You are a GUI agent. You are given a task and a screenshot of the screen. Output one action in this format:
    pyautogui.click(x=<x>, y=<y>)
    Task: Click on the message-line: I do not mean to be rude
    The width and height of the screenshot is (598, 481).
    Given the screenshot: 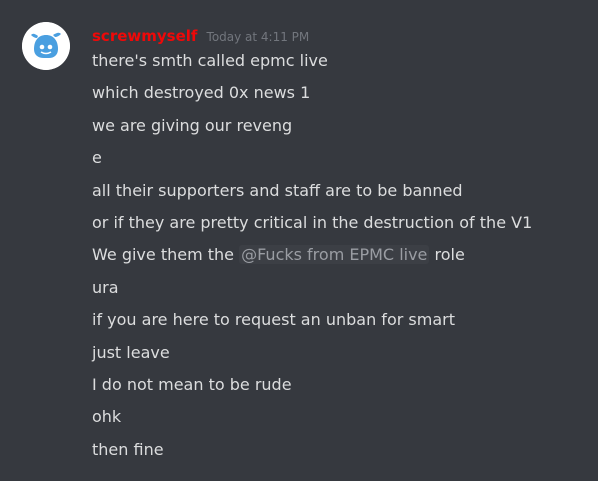 What is the action you would take?
    pyautogui.click(x=192, y=384)
    